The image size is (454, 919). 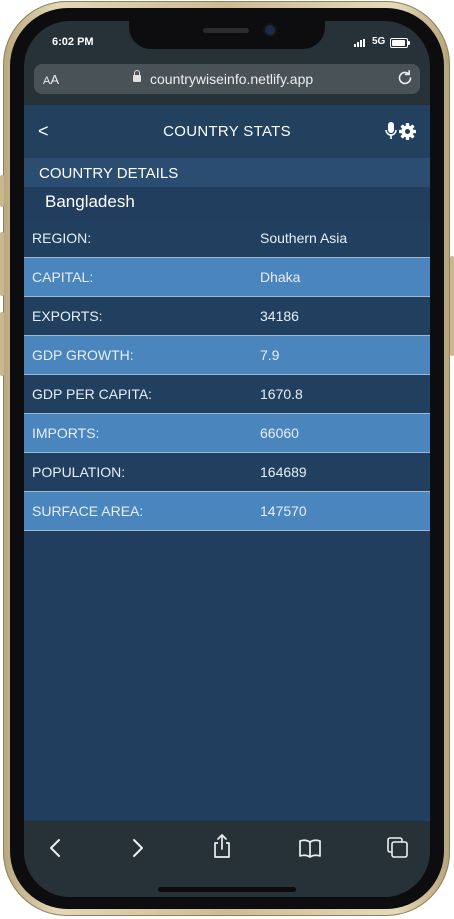 What do you see at coordinates (88, 511) in the screenshot?
I see `detail-label: SURFACE AREA:` at bounding box center [88, 511].